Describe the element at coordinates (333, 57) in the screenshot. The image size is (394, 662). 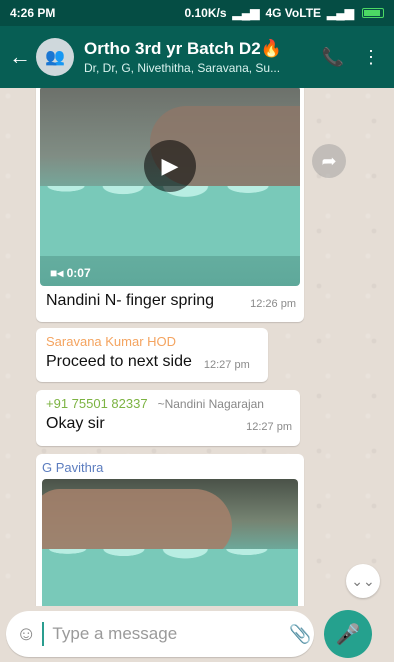
I see `add-call-icon: 📞` at that location.